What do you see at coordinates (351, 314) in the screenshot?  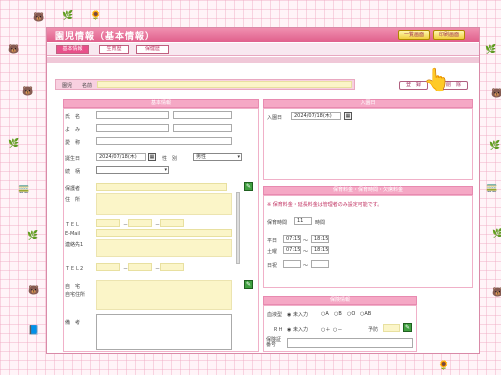 I see `blood-radio-o: ○O` at bounding box center [351, 314].